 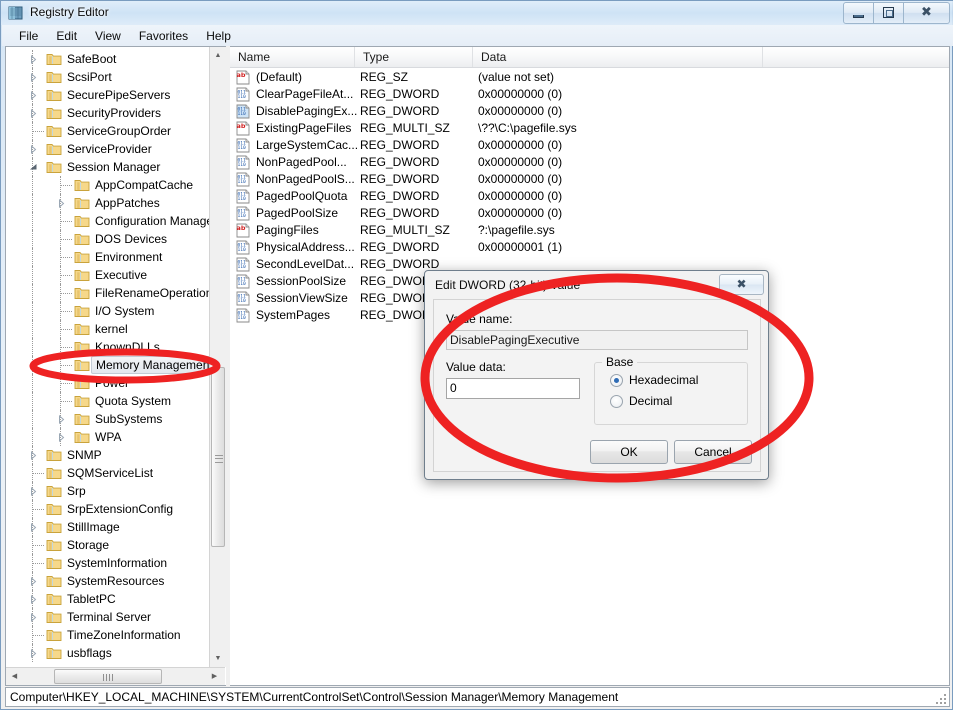 What do you see at coordinates (513, 388) in the screenshot?
I see `value-data-field: 0` at bounding box center [513, 388].